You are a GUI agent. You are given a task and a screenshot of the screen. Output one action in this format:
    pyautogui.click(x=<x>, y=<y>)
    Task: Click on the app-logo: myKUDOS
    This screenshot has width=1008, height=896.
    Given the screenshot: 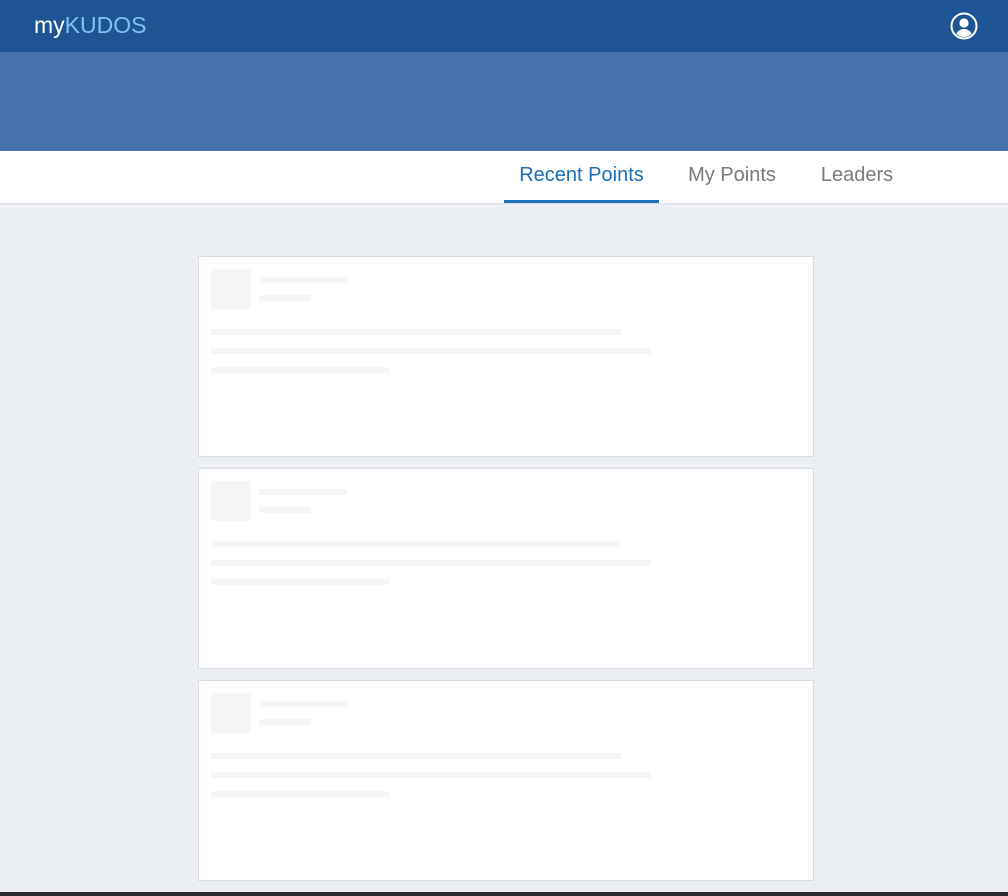 What is the action you would take?
    pyautogui.click(x=90, y=25)
    